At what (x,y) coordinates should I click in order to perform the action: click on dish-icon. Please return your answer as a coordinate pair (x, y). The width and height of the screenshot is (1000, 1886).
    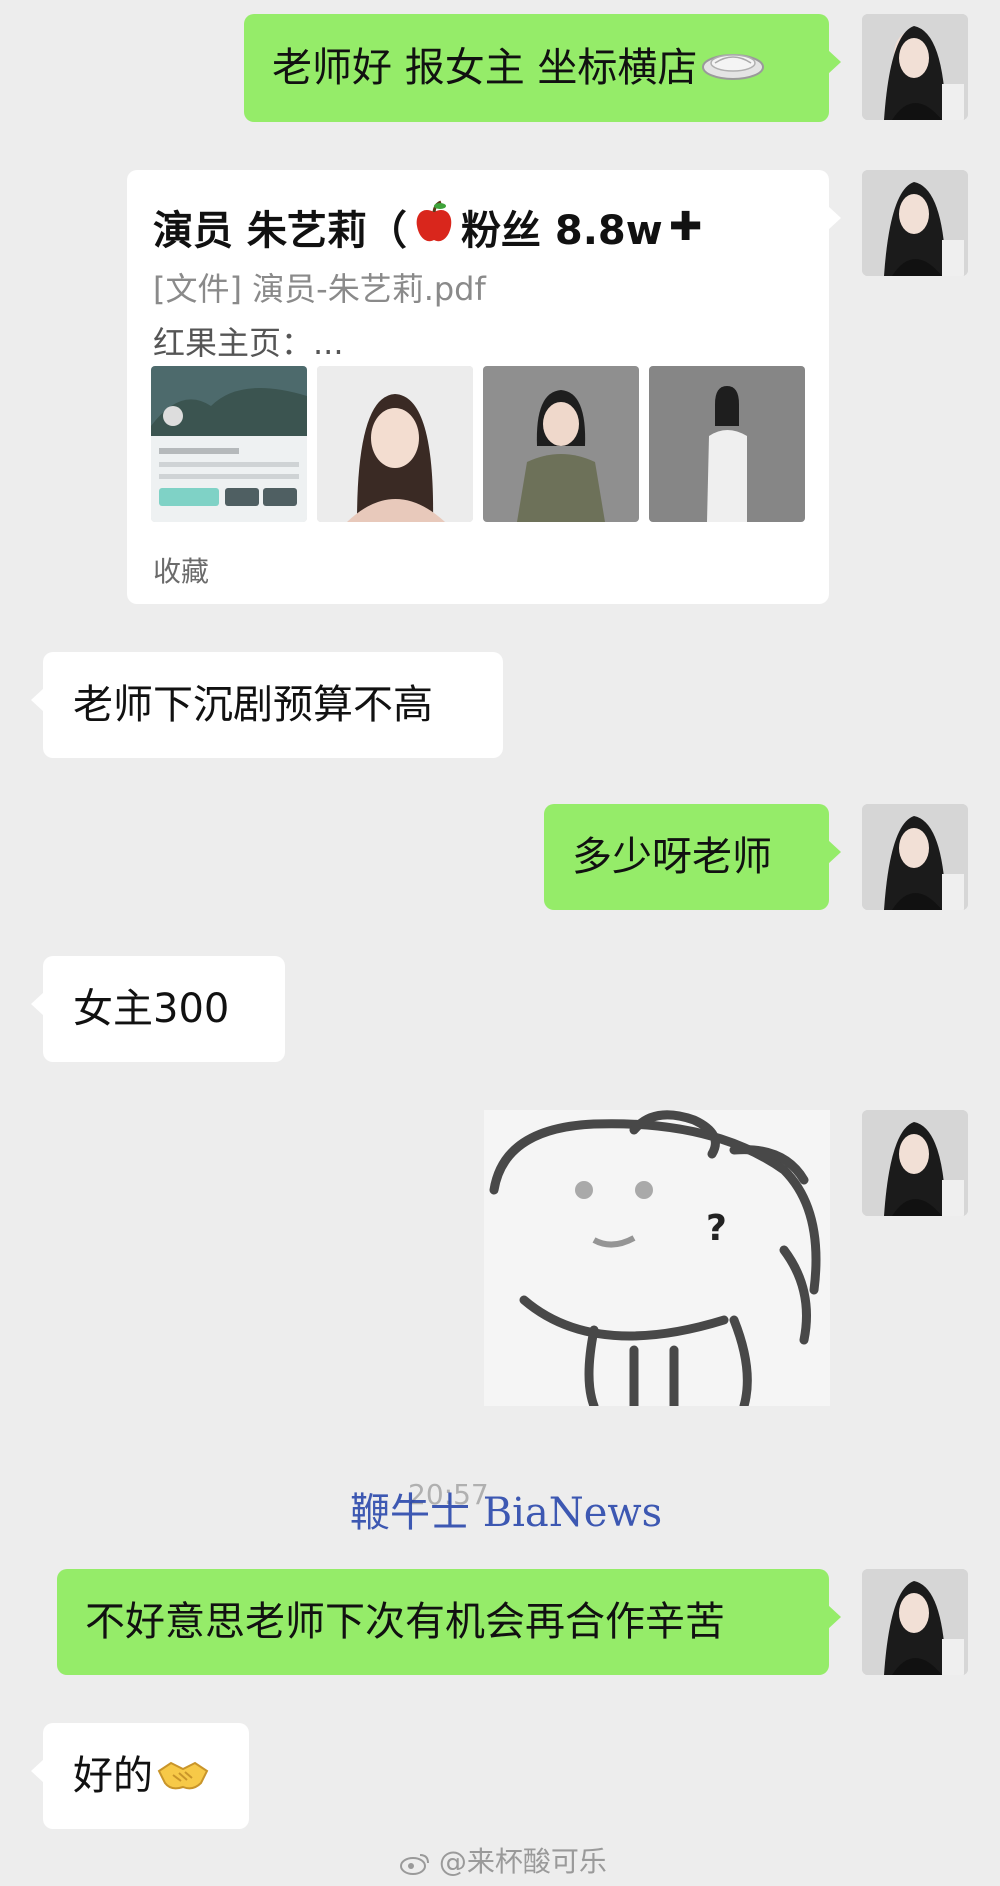
    Looking at the image, I should click on (733, 68).